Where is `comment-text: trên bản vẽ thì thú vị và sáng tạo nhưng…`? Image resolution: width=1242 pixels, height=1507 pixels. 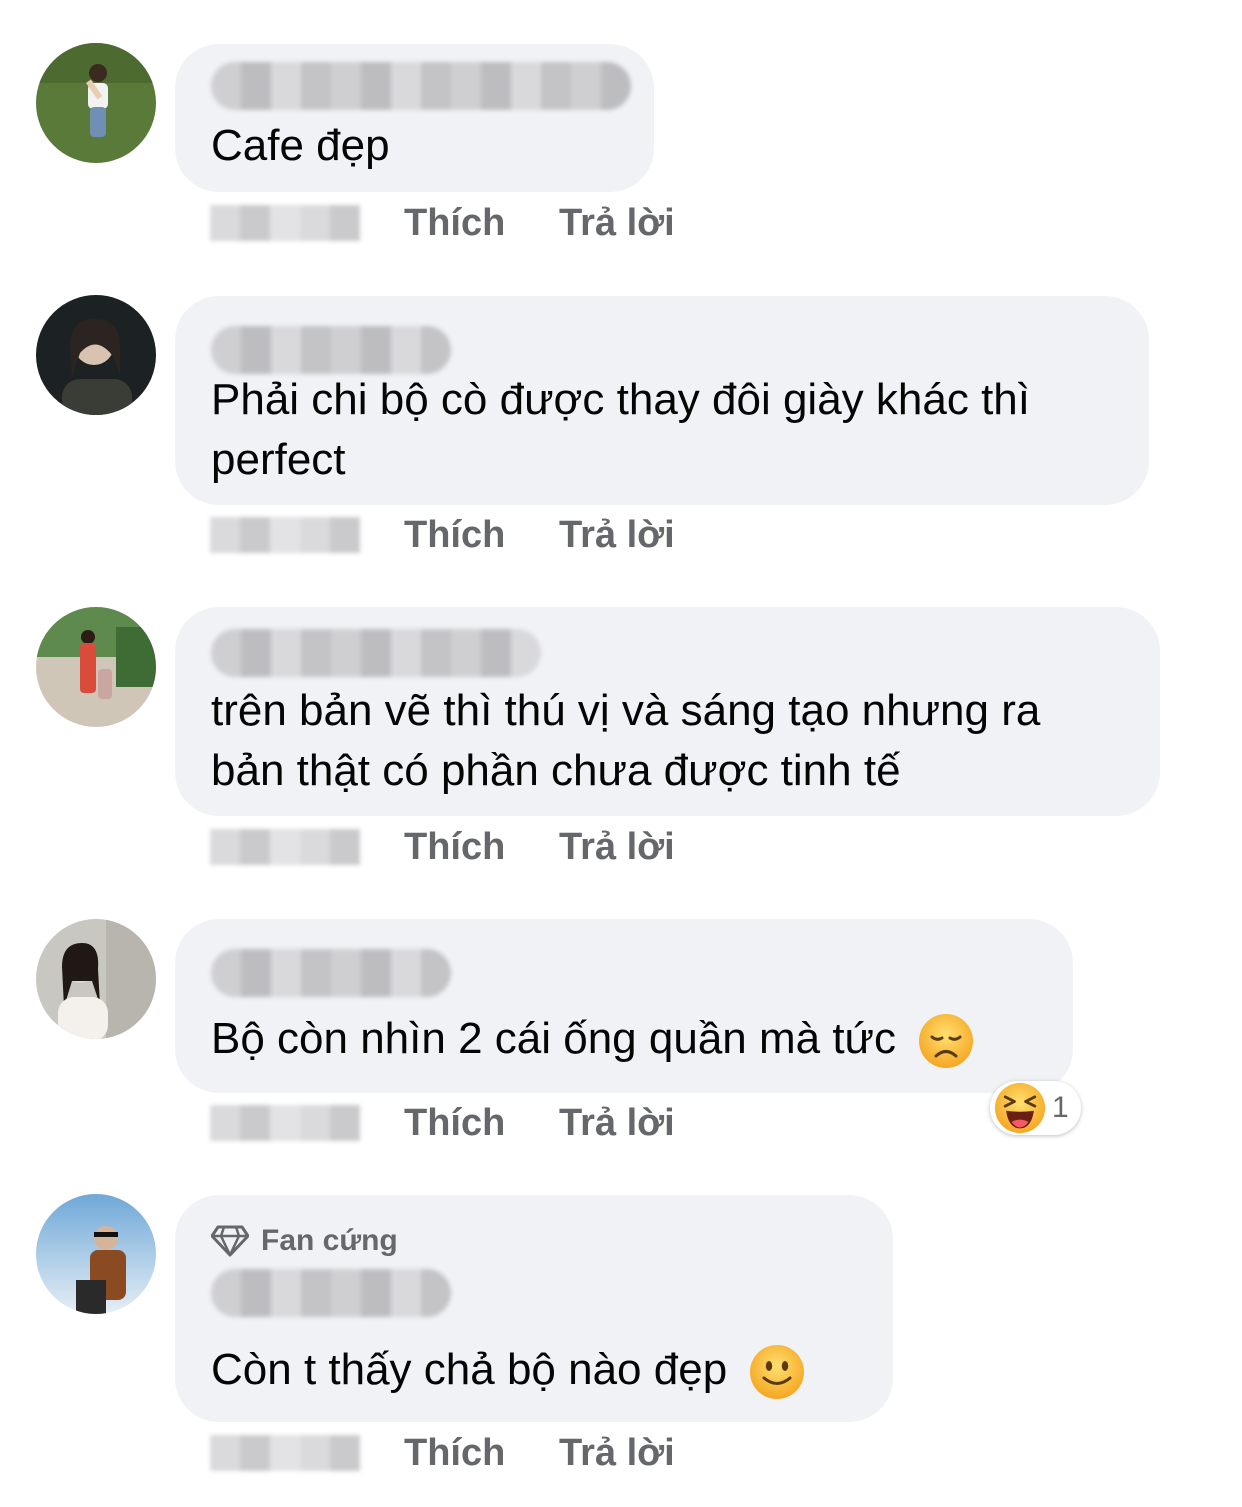 comment-text: trên bản vẽ thì thú vị và sáng tạo nhưng… is located at coordinates (625, 741).